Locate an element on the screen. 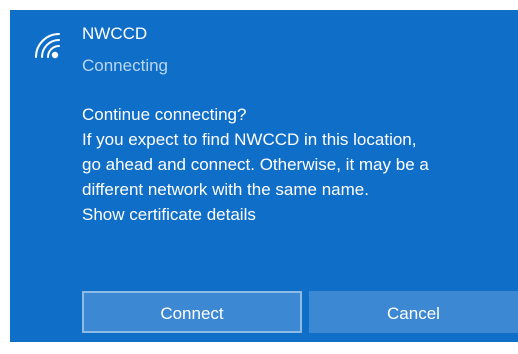  prompt-question: Continue connecting? is located at coordinates (164, 114).